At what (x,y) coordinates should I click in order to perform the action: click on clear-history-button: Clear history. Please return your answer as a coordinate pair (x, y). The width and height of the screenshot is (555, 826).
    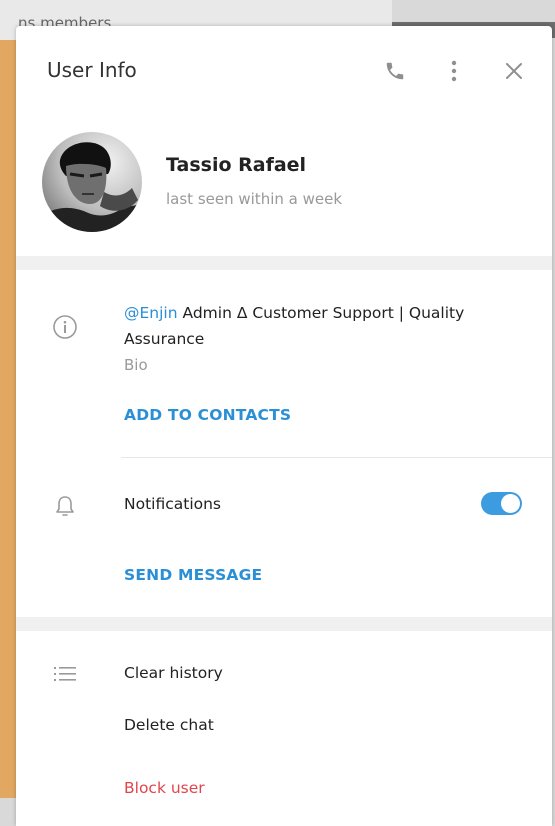
    Looking at the image, I should click on (173, 673).